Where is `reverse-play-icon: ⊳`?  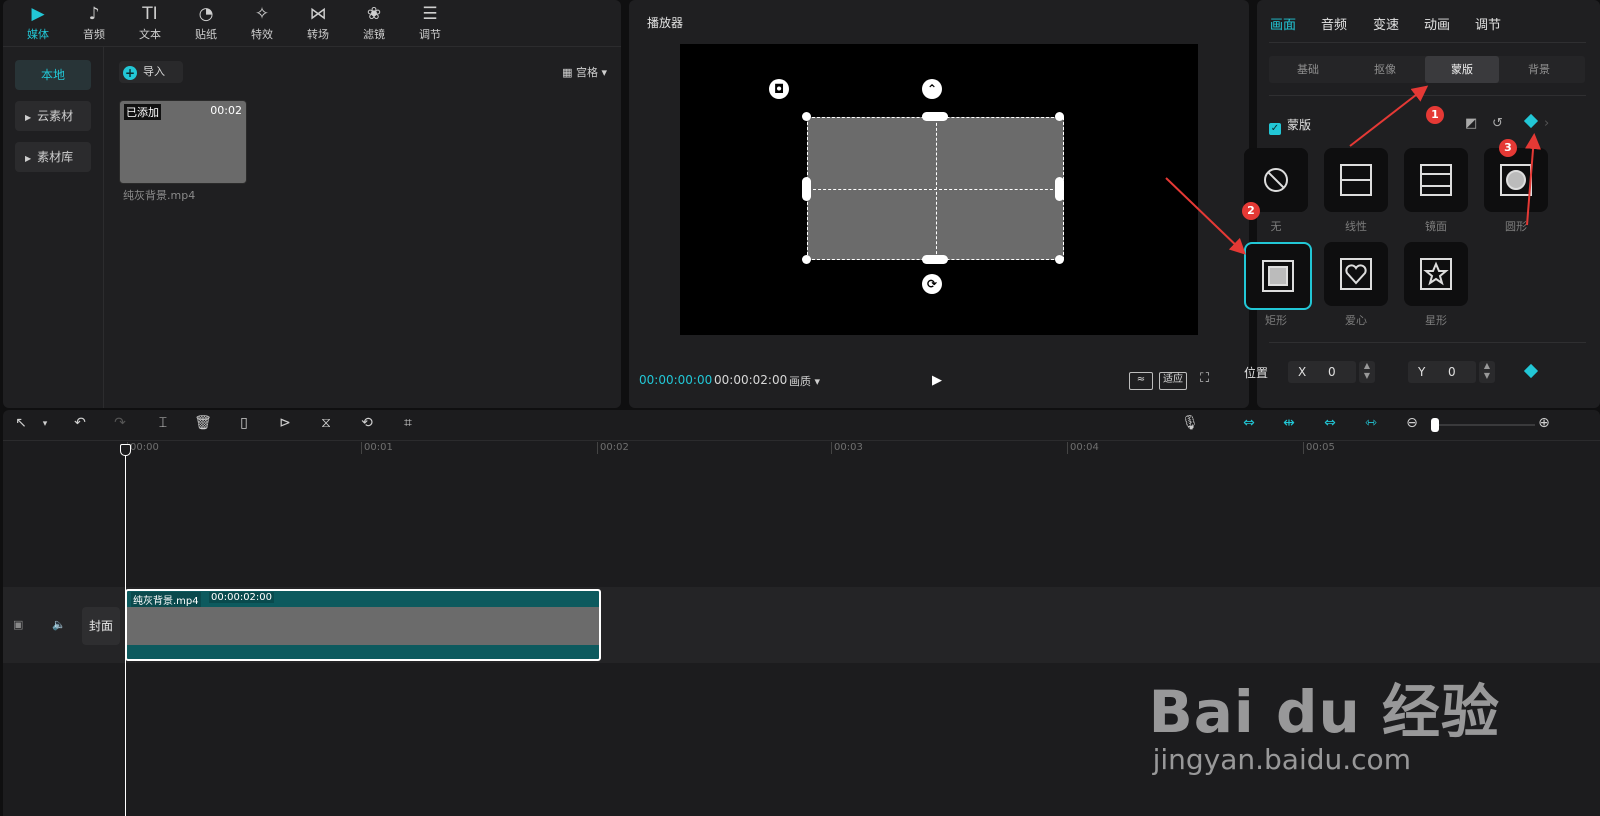 reverse-play-icon: ⊳ is located at coordinates (285, 423).